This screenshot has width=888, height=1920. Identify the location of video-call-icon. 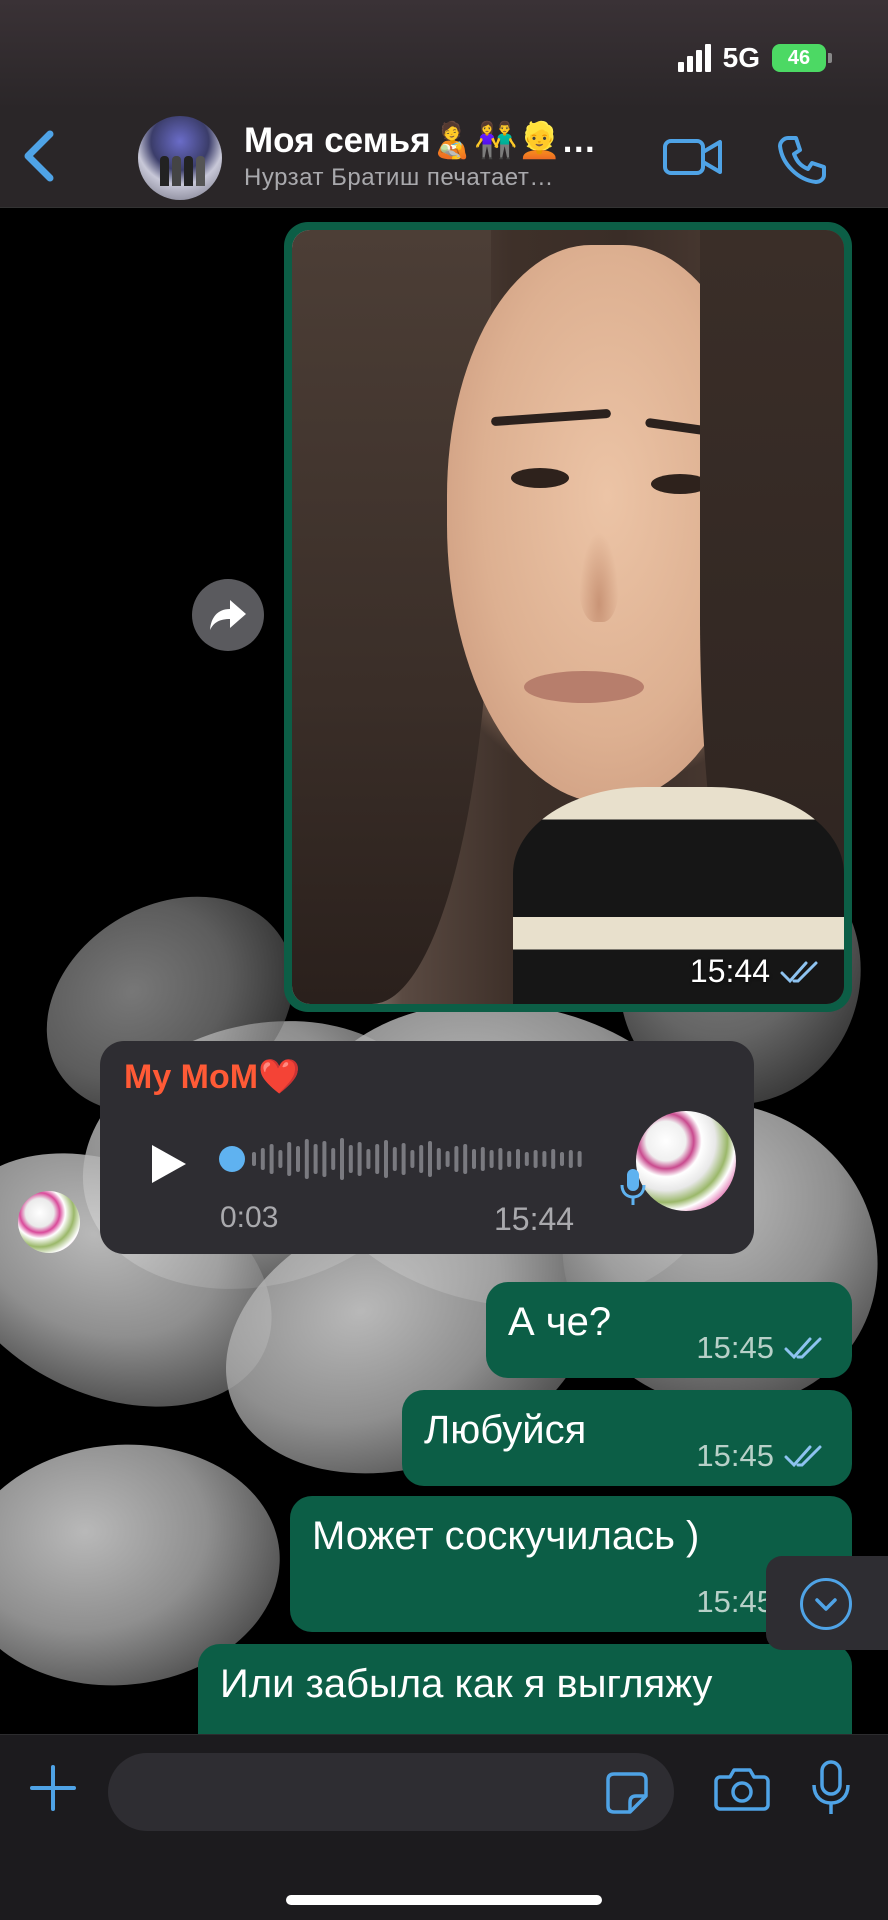
(693, 159).